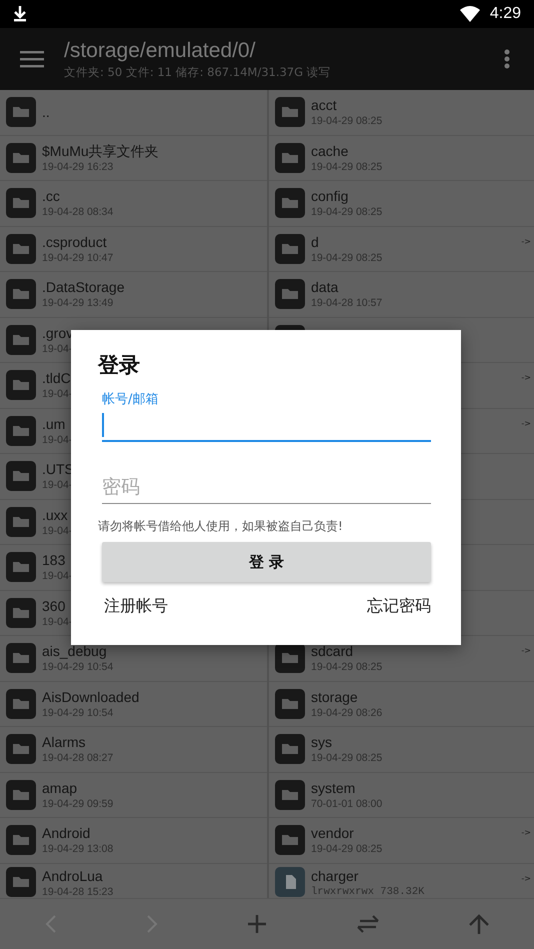 This screenshot has width=534, height=949. I want to click on file-name: system, so click(333, 787).